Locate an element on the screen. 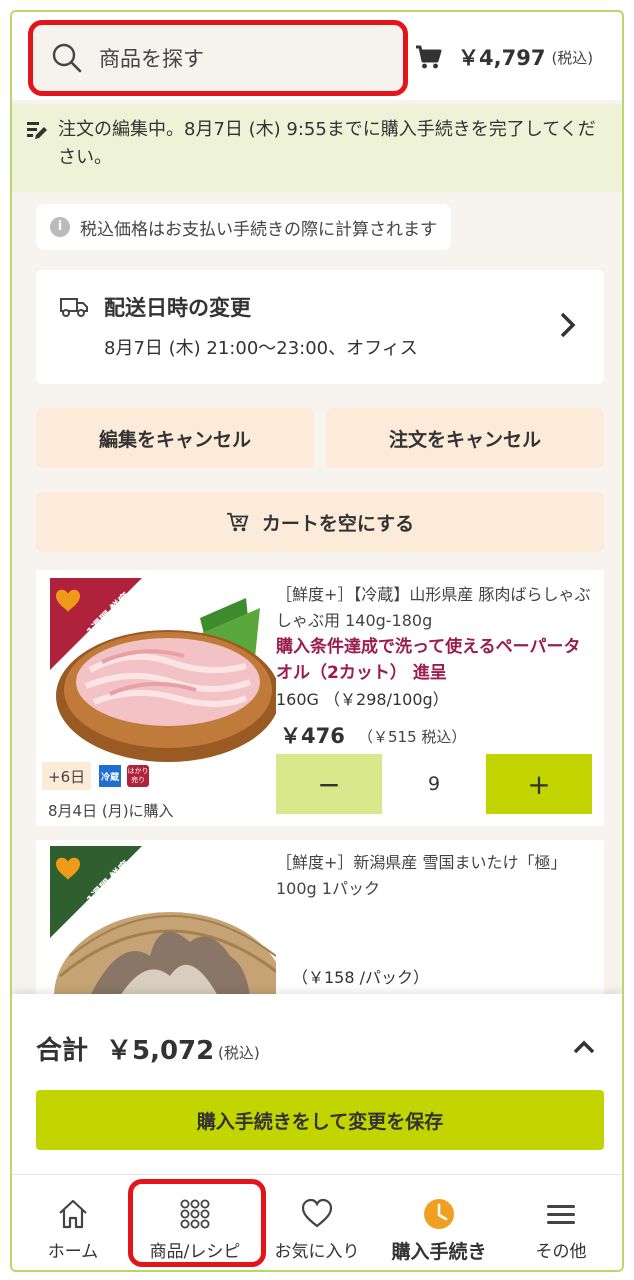 This screenshot has width=634, height=1280. nav-item-home: ホーム is located at coordinates (73, 1222).